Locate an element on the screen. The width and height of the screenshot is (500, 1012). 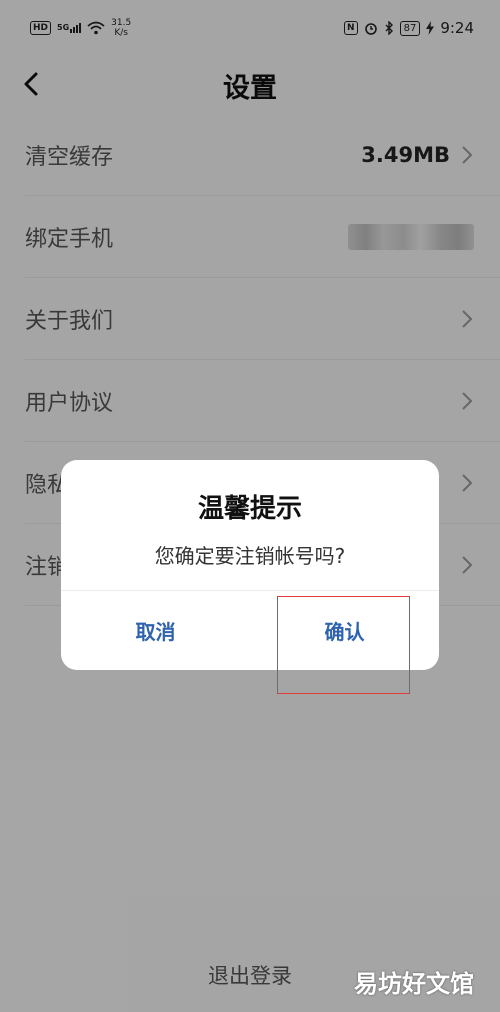
cancel-button: 取消 is located at coordinates (155, 630).